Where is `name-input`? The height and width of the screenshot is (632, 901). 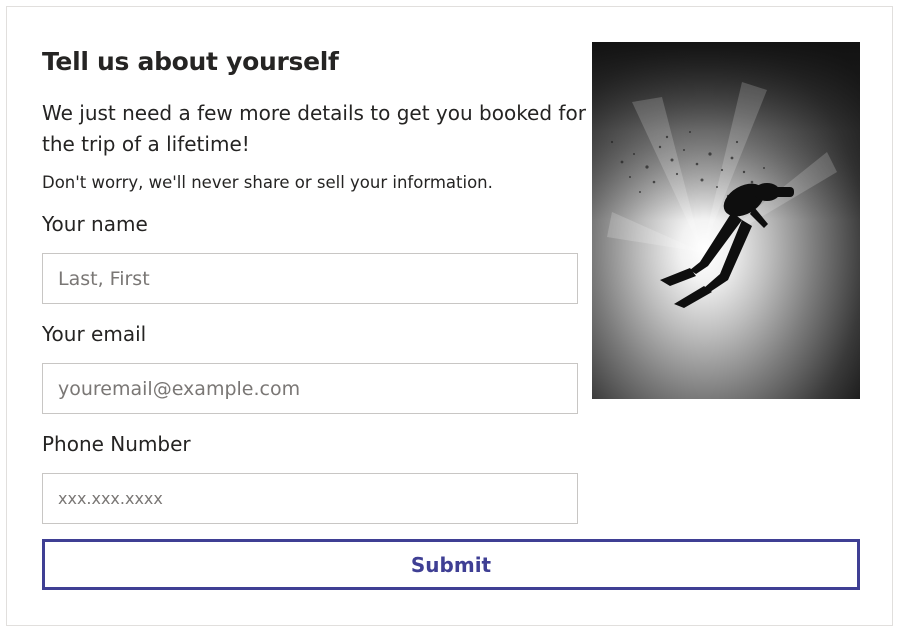 name-input is located at coordinates (310, 278).